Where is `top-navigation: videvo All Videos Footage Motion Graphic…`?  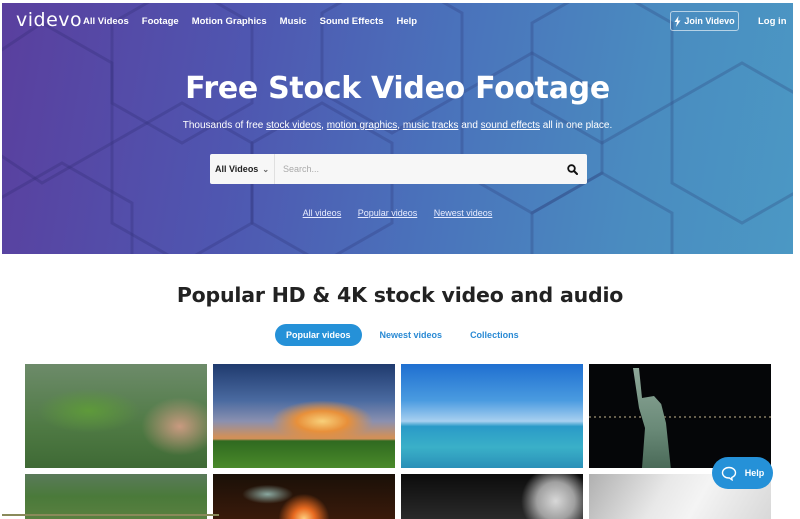
top-navigation: videvo All Videos Footage Motion Graphic… is located at coordinates (397, 22).